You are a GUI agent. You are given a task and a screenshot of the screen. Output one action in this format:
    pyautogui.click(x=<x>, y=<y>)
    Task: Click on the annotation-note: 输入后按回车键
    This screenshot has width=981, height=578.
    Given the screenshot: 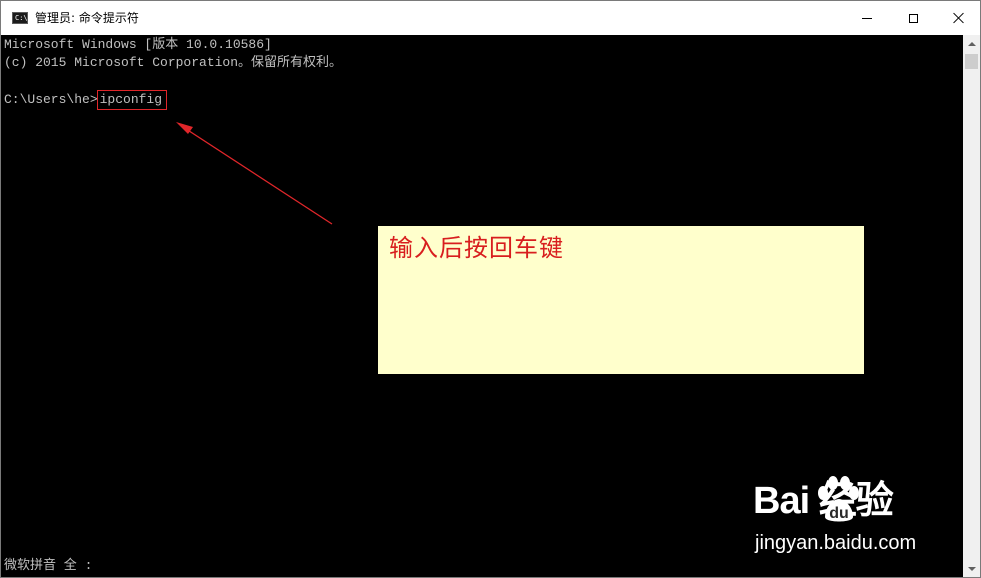 What is the action you would take?
    pyautogui.click(x=621, y=300)
    